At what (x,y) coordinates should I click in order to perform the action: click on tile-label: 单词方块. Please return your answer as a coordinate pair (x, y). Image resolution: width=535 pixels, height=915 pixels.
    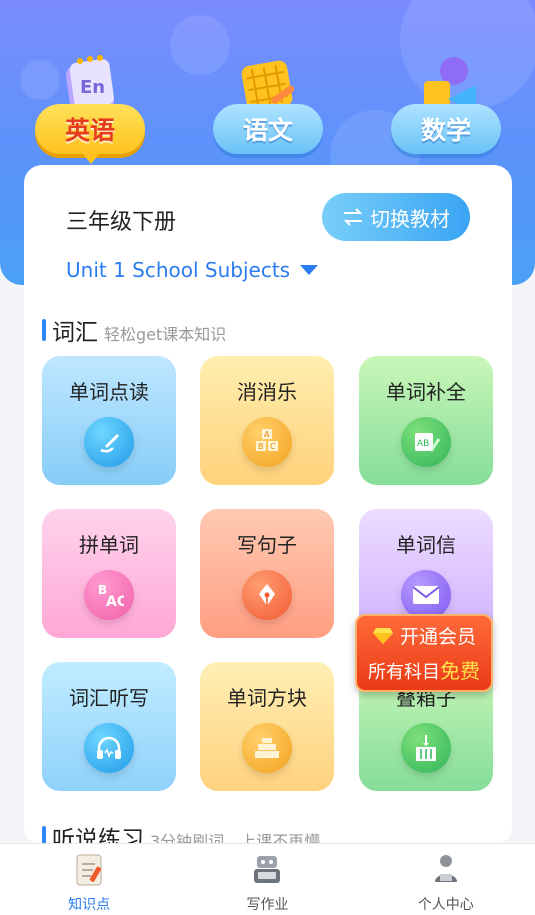
    Looking at the image, I should click on (267, 698).